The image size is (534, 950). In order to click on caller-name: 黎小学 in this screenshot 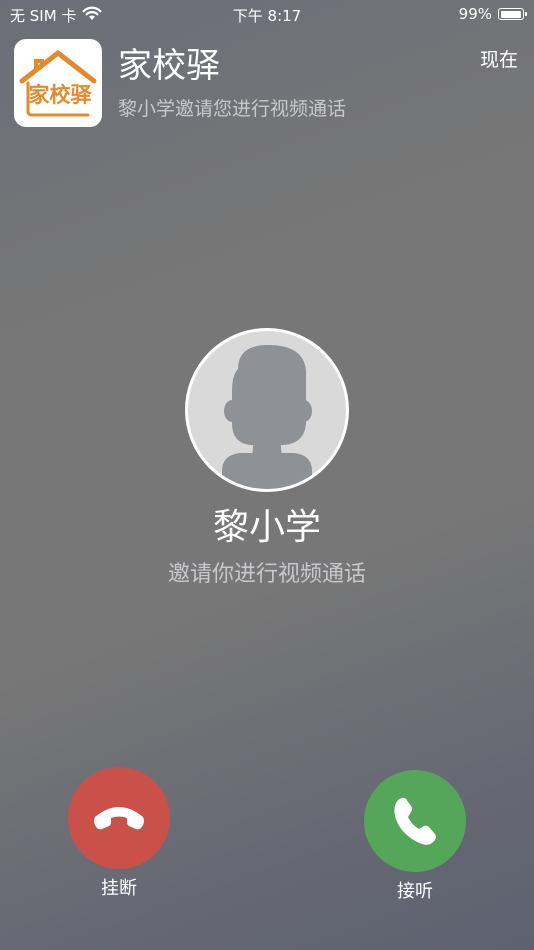, I will do `click(266, 527)`.